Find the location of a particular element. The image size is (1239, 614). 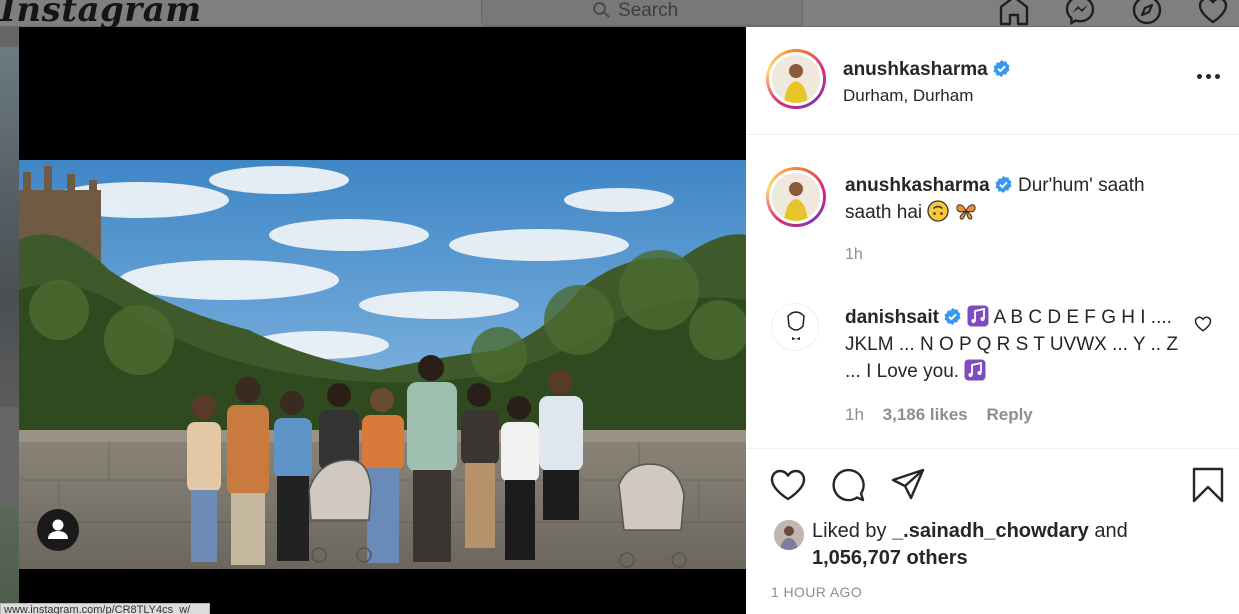

post-header: anushkasharma Durham, Durham is located at coordinates (992, 81).